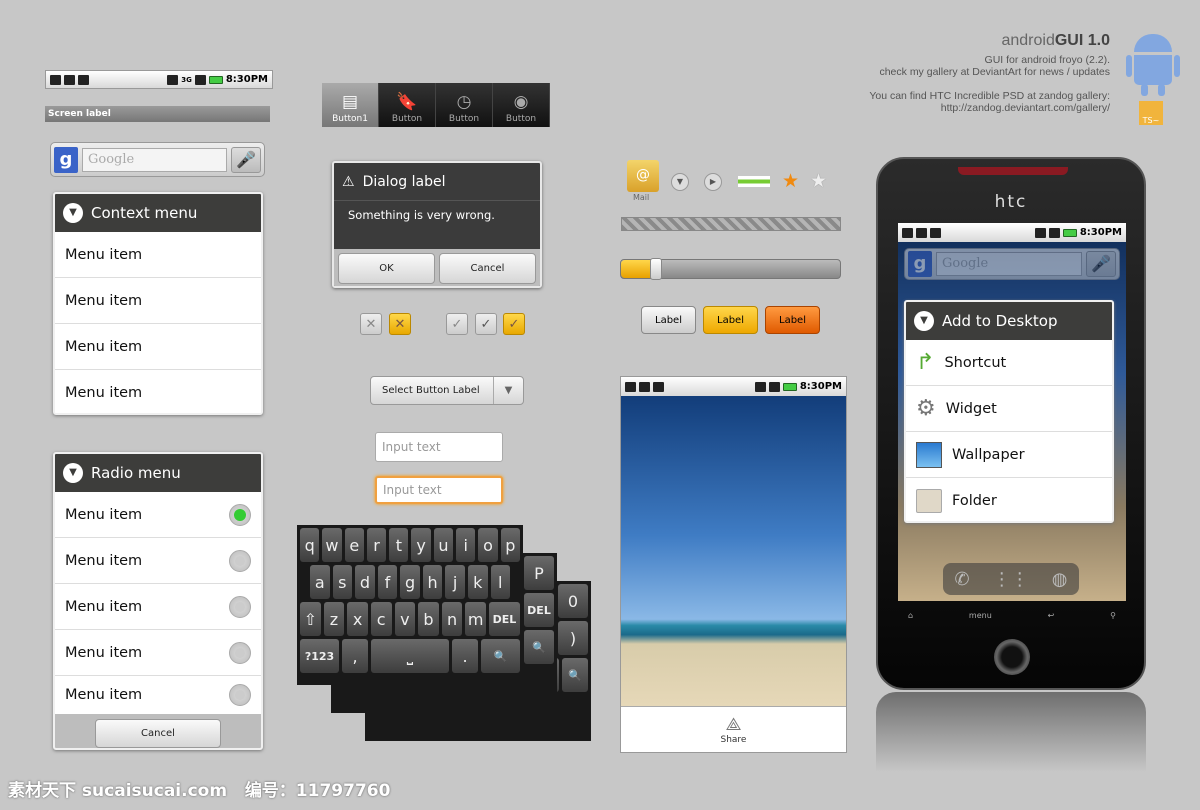  I want to click on key: l, so click(500, 582).